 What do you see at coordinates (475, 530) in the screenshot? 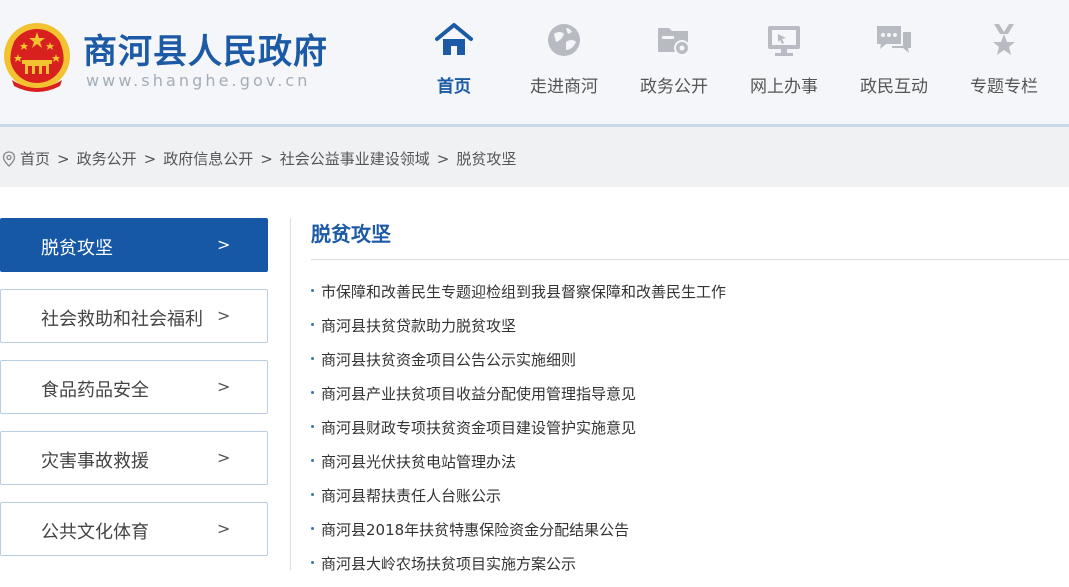
I see `article-title: 商河县2018年扶贫特惠保险资金分配结果公告` at bounding box center [475, 530].